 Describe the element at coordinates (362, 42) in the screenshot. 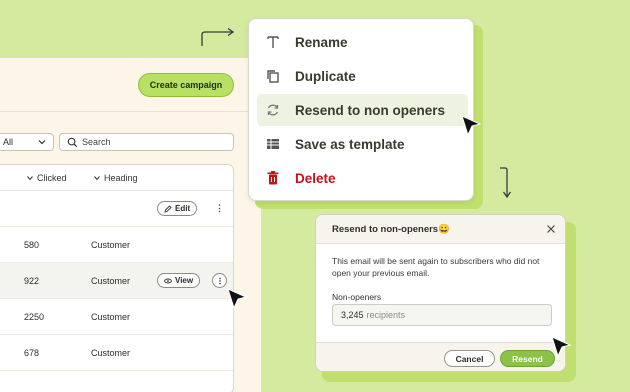

I see `menu-item-rename: Rename` at that location.